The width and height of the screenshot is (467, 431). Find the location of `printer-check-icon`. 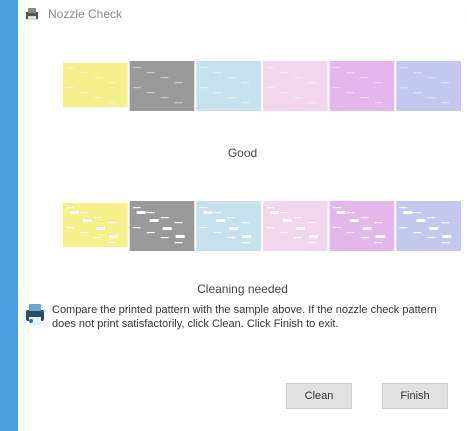

printer-check-icon is located at coordinates (35, 314).